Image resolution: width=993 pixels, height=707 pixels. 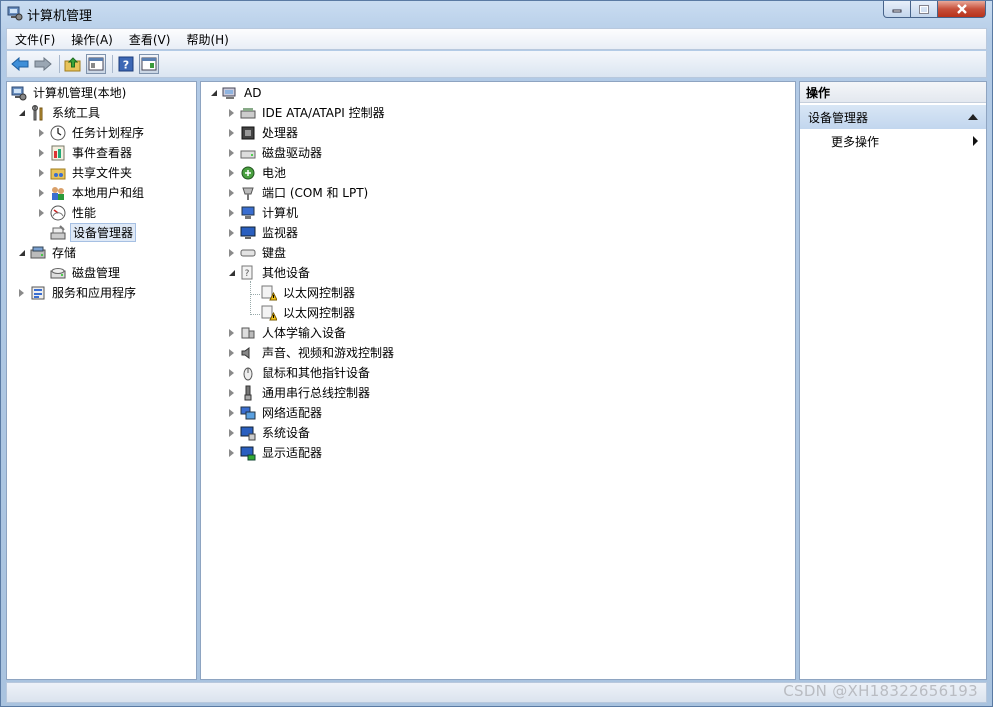 I want to click on tree-node-device-manager: 设备管理器, so click(x=93, y=232).